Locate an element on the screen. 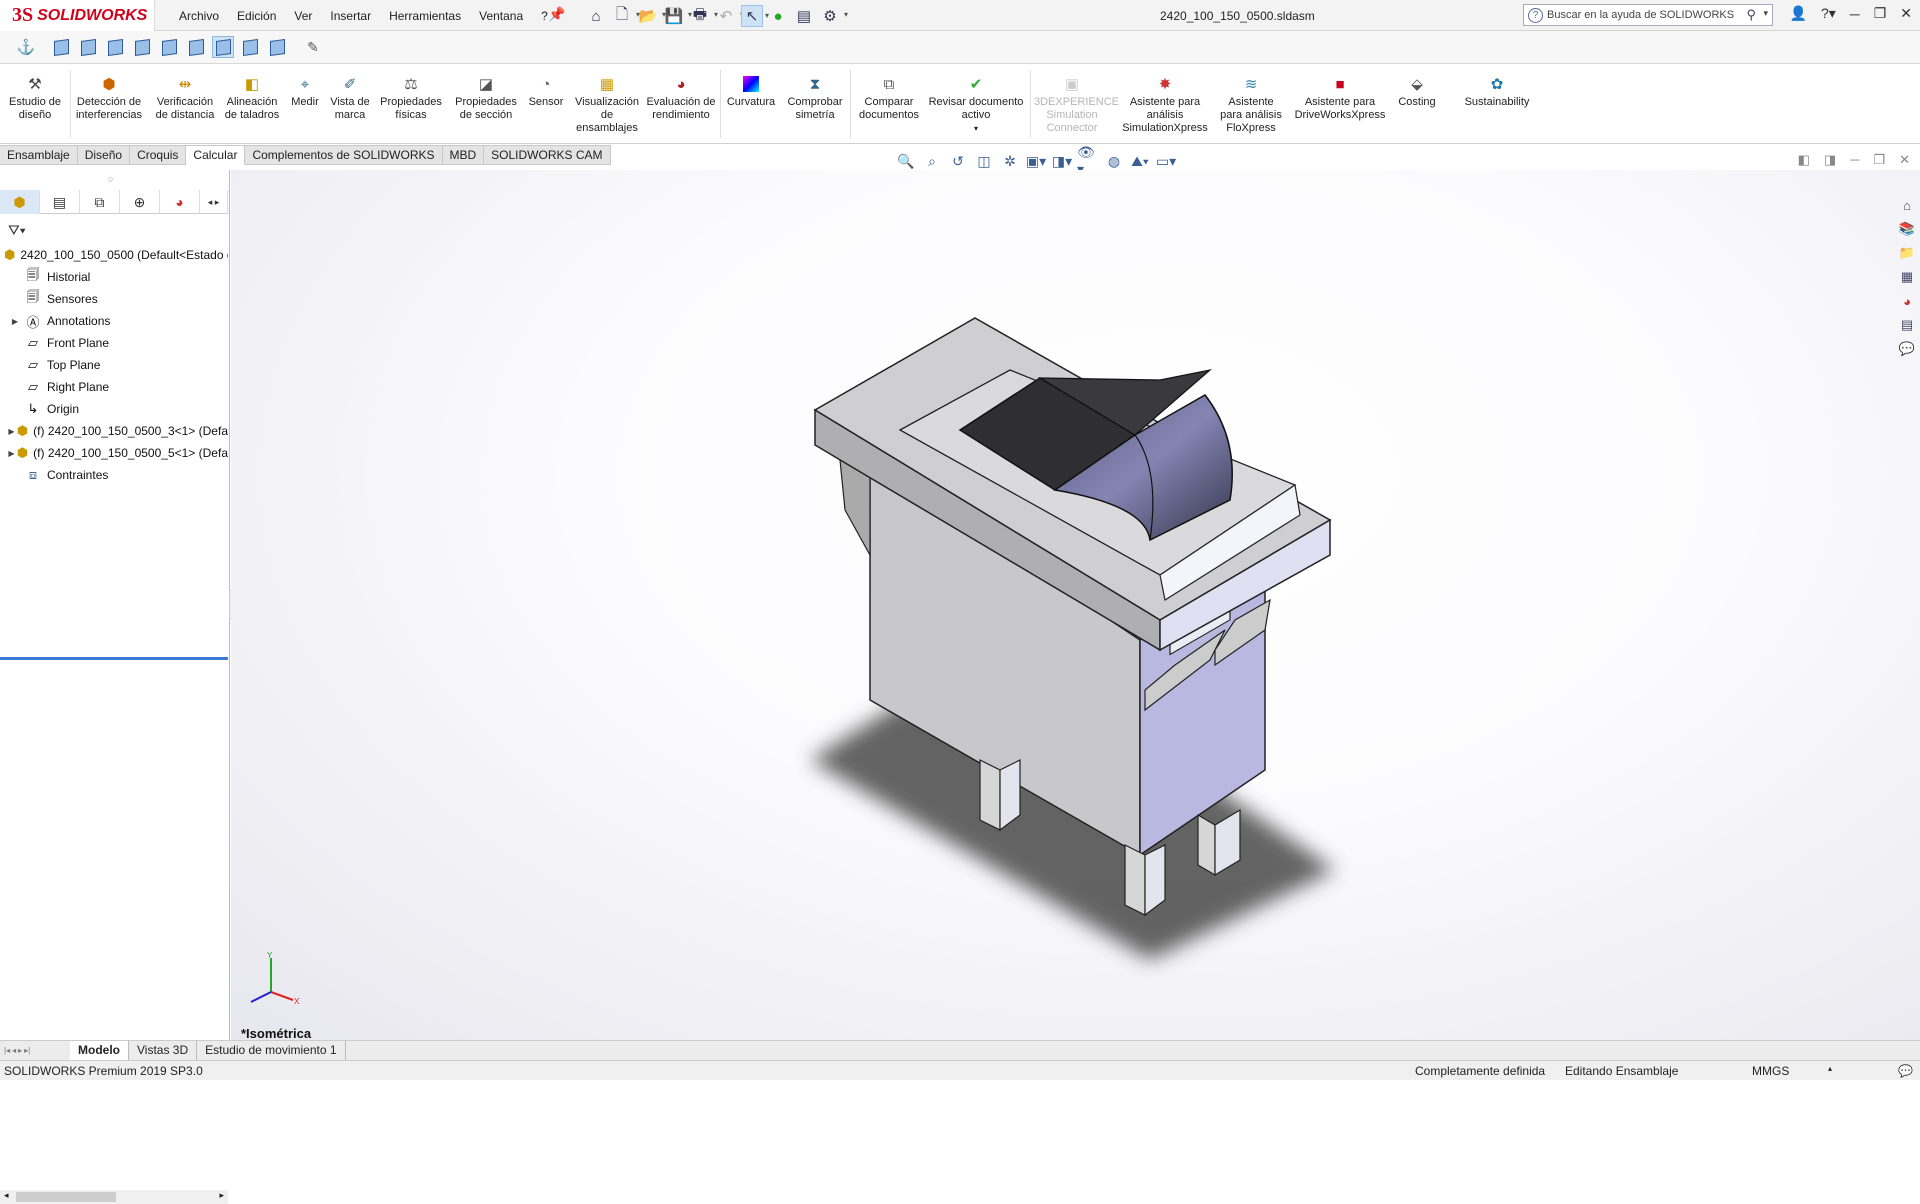 This screenshot has height=1204, width=1920. tree-item-component-5: ▶ ⬢ (f) 2420_100_150_0500_5<1> (Defa is located at coordinates (114, 453).